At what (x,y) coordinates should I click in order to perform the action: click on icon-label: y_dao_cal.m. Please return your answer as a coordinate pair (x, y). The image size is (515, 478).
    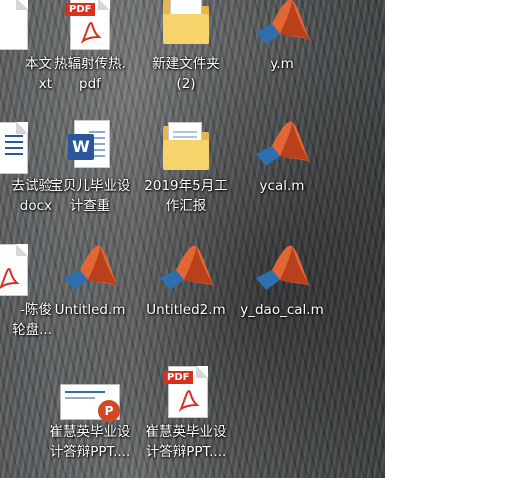
    Looking at the image, I should click on (282, 310).